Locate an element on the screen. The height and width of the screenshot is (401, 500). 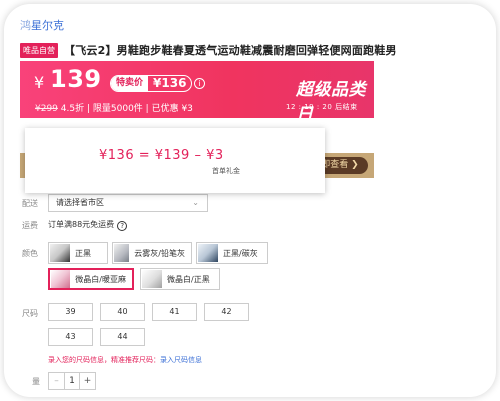
discount-text: 4.5折 is located at coordinates (72, 109).